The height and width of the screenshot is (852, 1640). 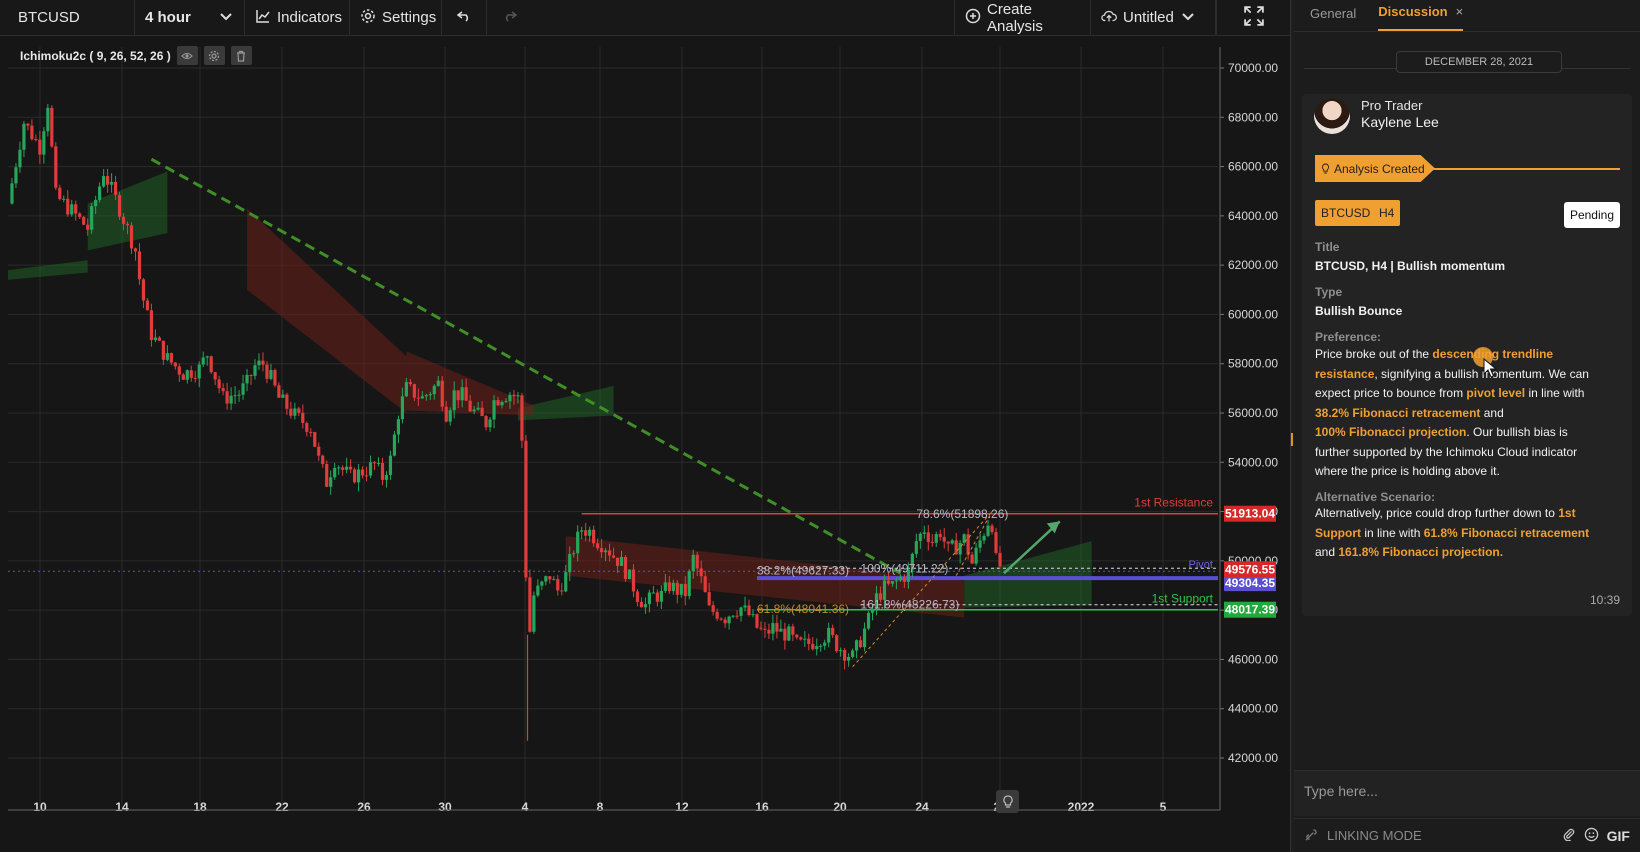 What do you see at coordinates (396, 18) in the screenshot?
I see `settings-button: Settings` at bounding box center [396, 18].